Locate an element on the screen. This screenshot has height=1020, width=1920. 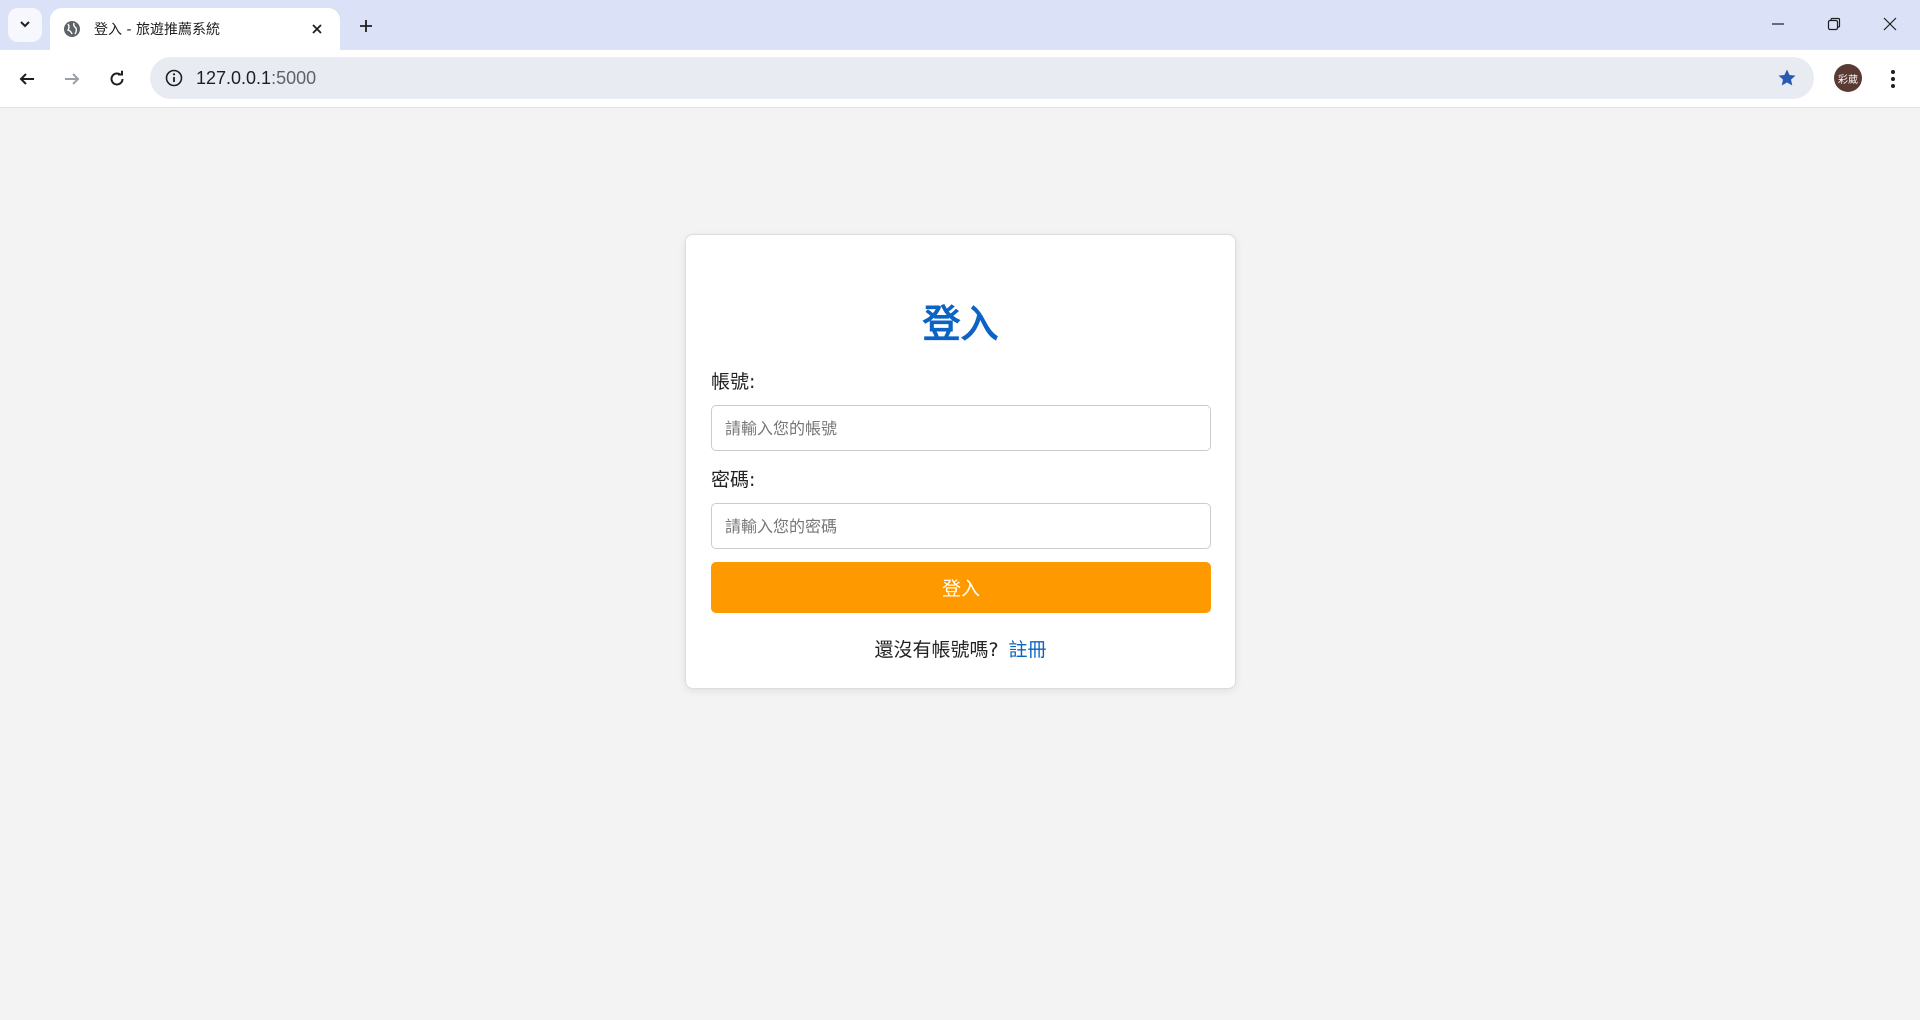
login-button: 登入 is located at coordinates (961, 587).